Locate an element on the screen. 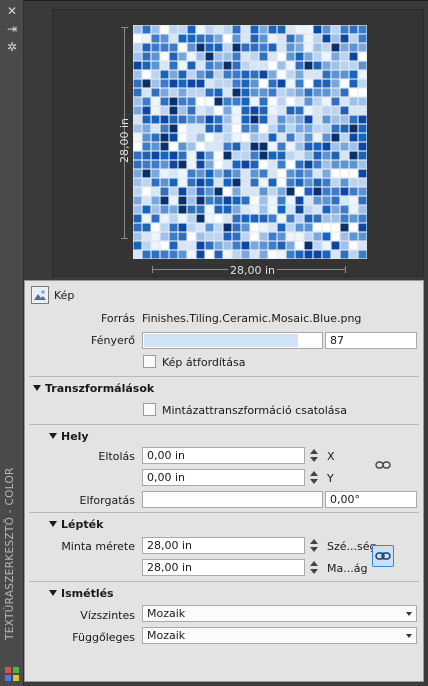 The height and width of the screenshot is (686, 428). horizontal-repeat-value: Mozaik is located at coordinates (166, 613).